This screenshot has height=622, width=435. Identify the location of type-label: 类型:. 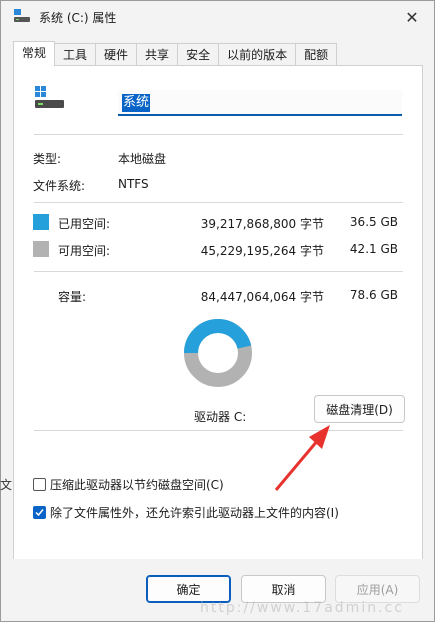
(47, 159).